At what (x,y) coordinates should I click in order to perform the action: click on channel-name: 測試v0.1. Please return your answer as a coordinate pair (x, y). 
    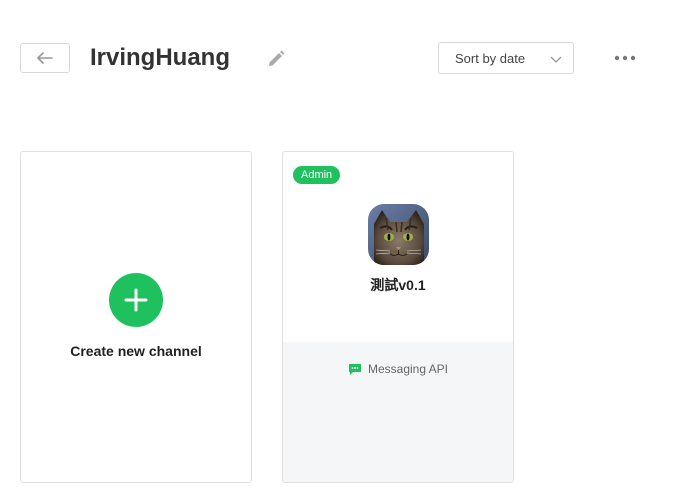
    Looking at the image, I should click on (398, 285).